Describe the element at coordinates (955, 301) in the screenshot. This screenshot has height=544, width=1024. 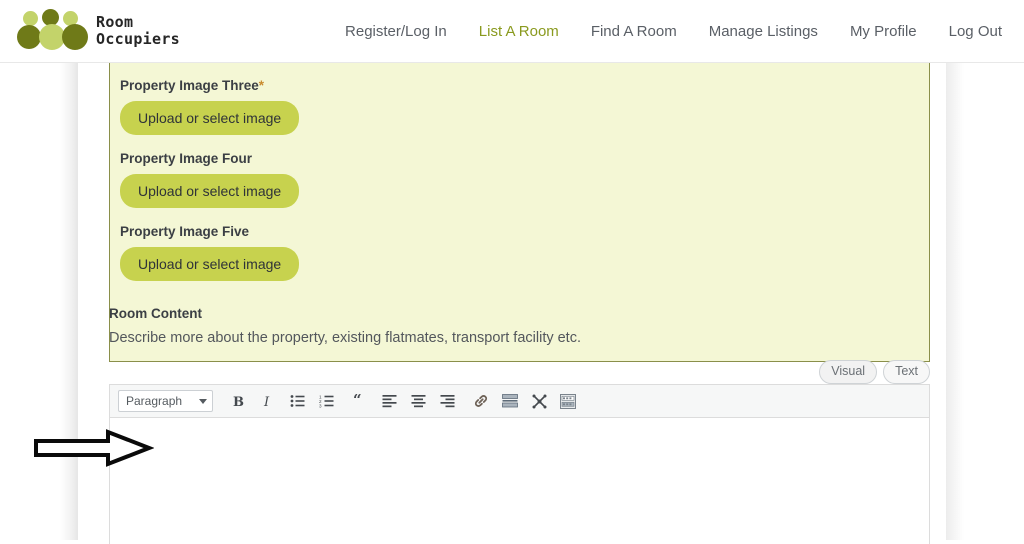
I see `page-edge-right` at that location.